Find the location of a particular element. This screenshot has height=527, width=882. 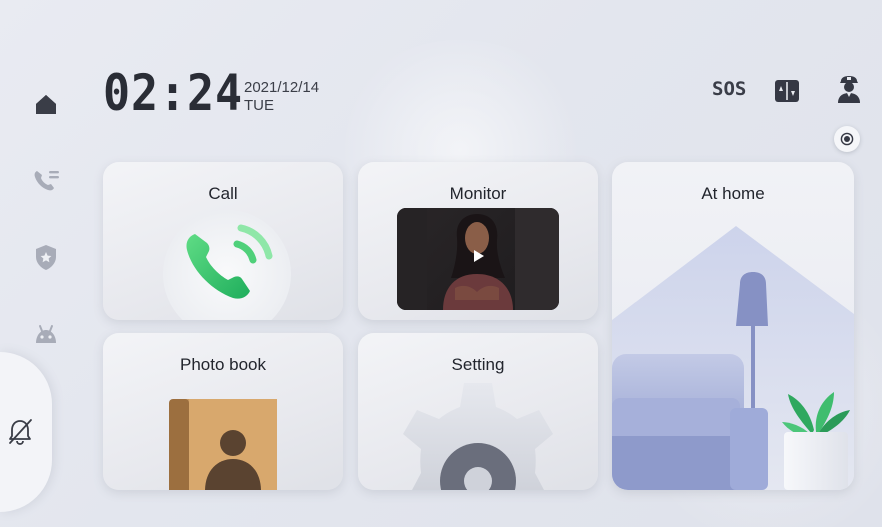

security-guard-icon is located at coordinates (849, 89).